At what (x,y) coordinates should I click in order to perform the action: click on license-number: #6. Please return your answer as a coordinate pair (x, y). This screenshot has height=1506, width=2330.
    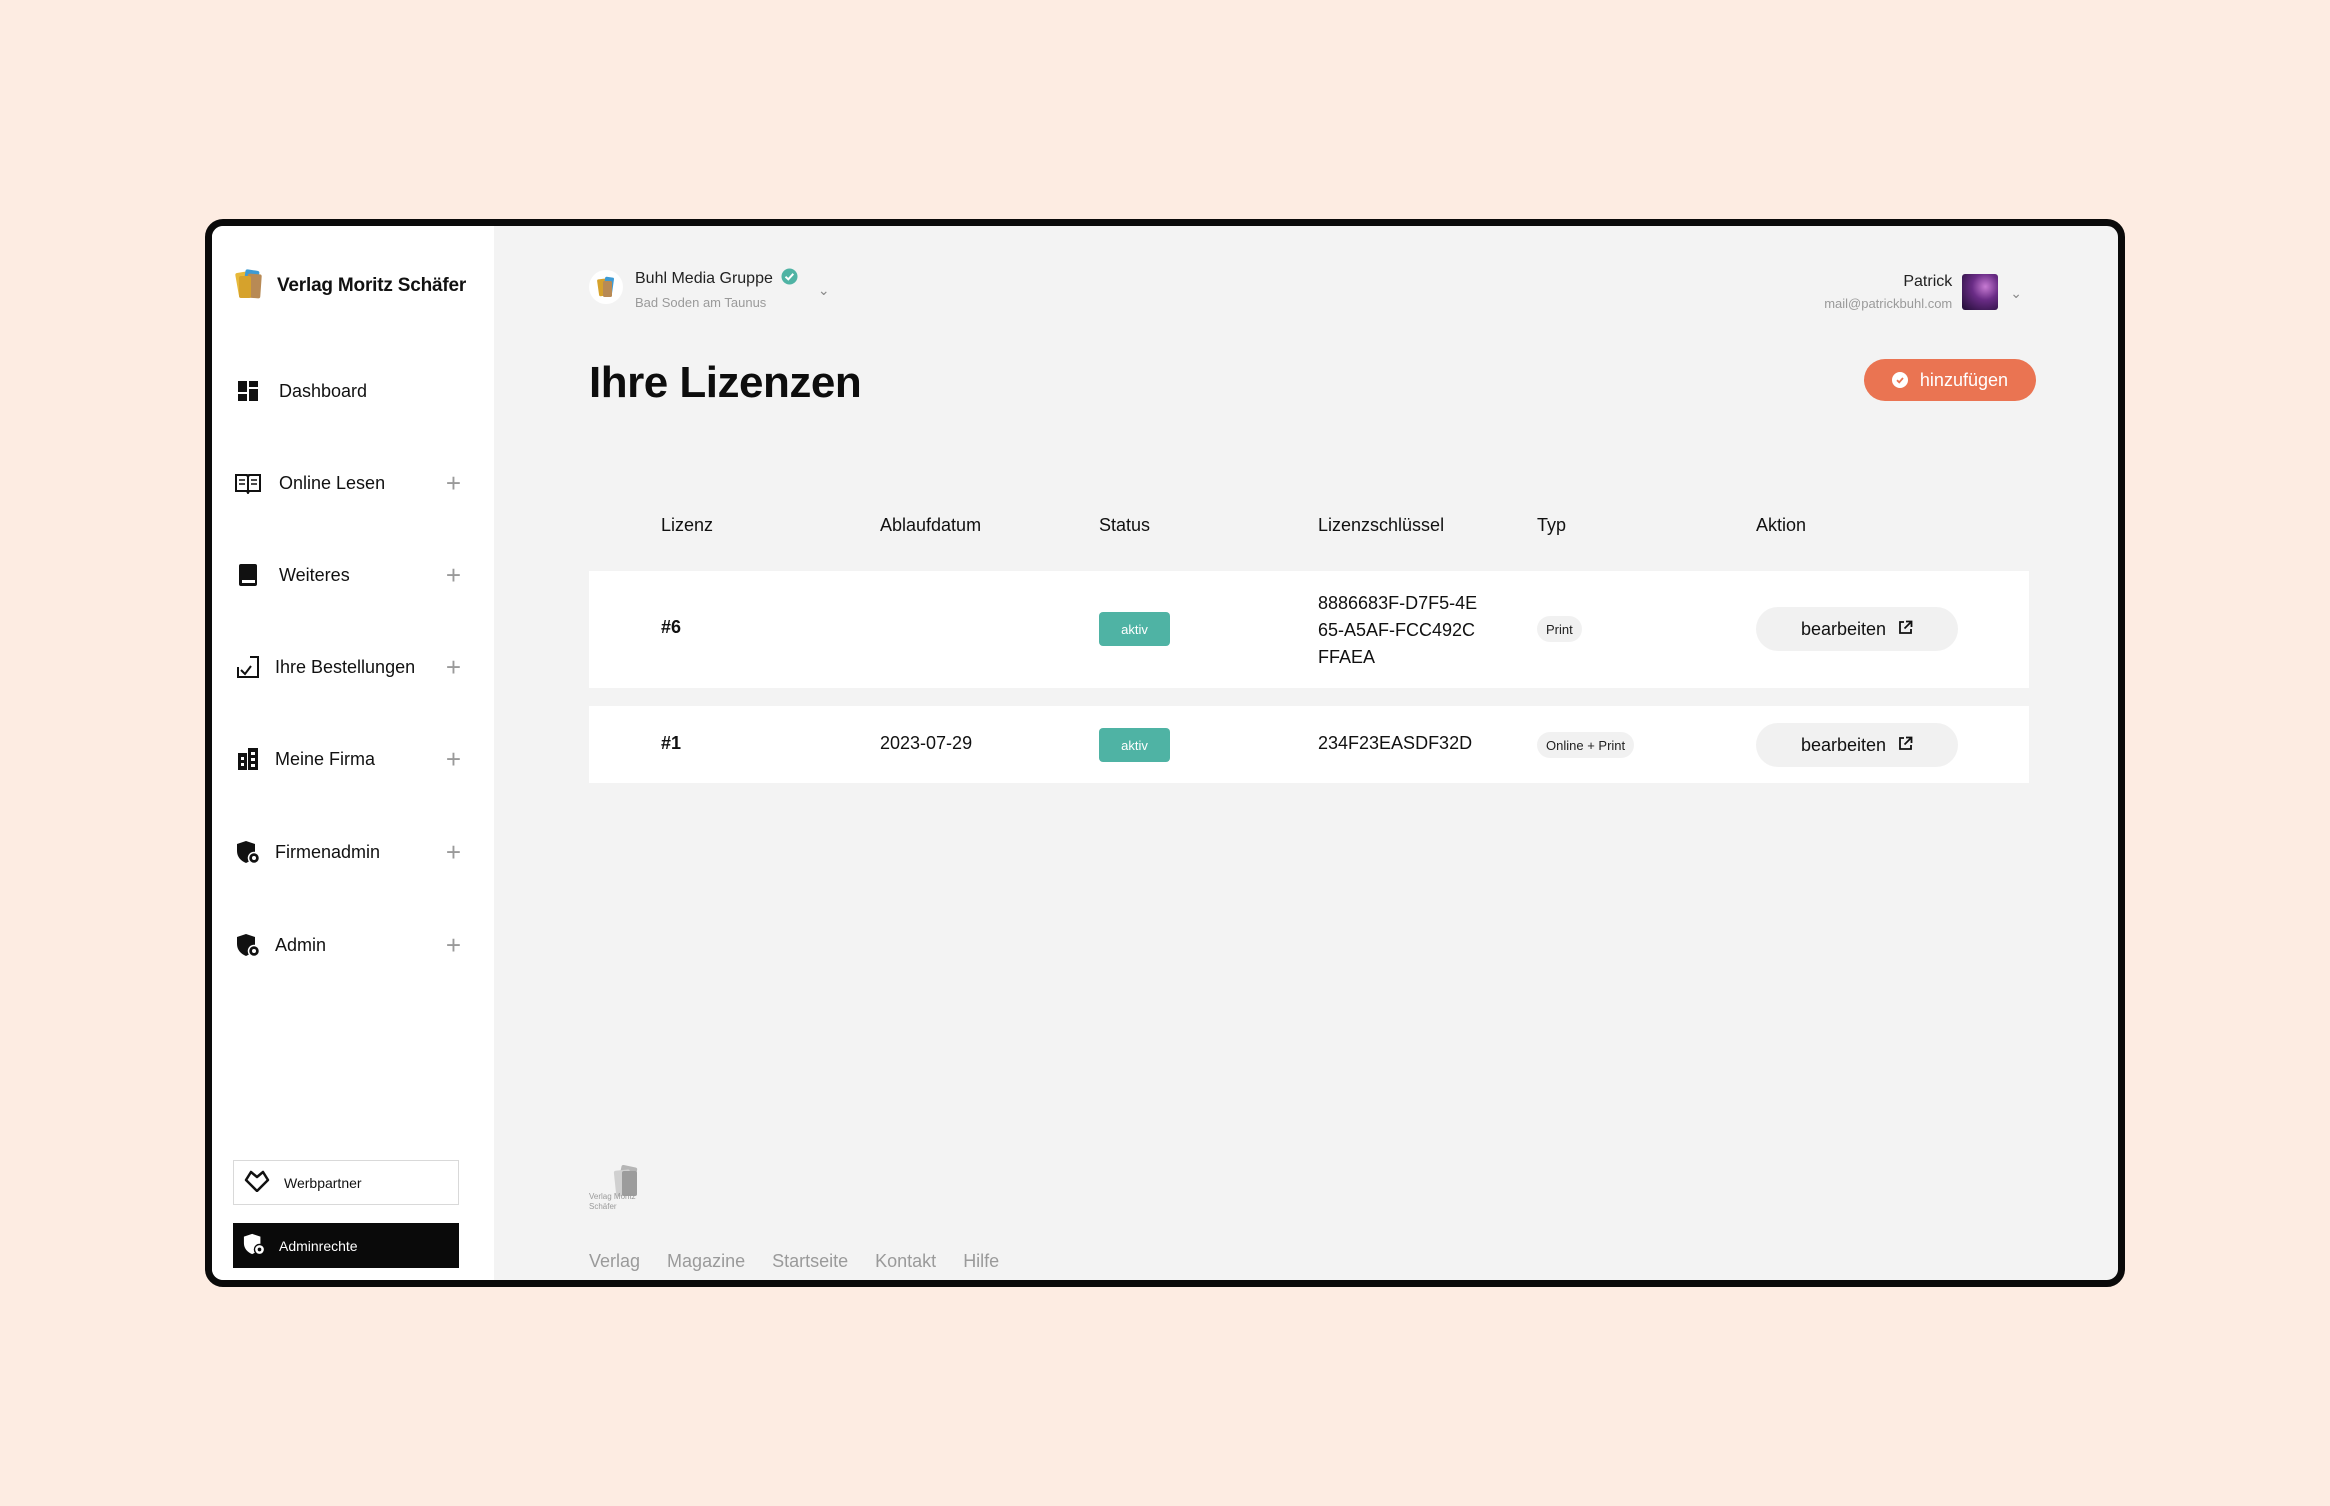
    Looking at the image, I should click on (671, 627).